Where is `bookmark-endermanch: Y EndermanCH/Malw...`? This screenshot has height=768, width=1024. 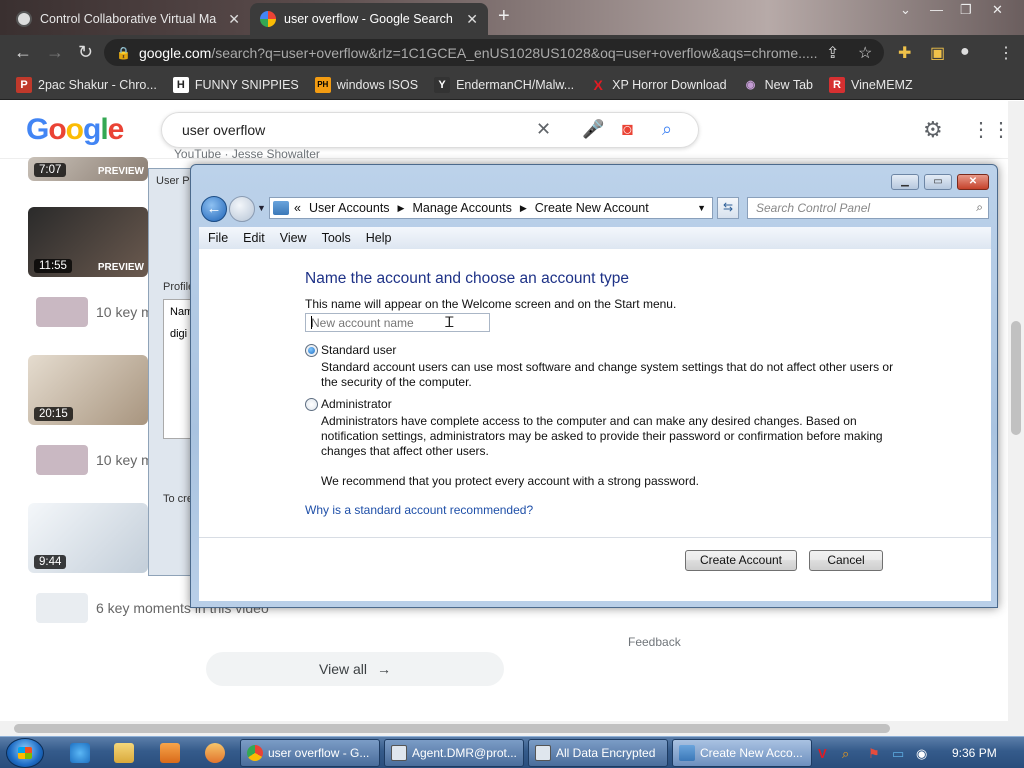
bookmark-endermanch: Y EndermanCH/Malw... is located at coordinates (504, 84).